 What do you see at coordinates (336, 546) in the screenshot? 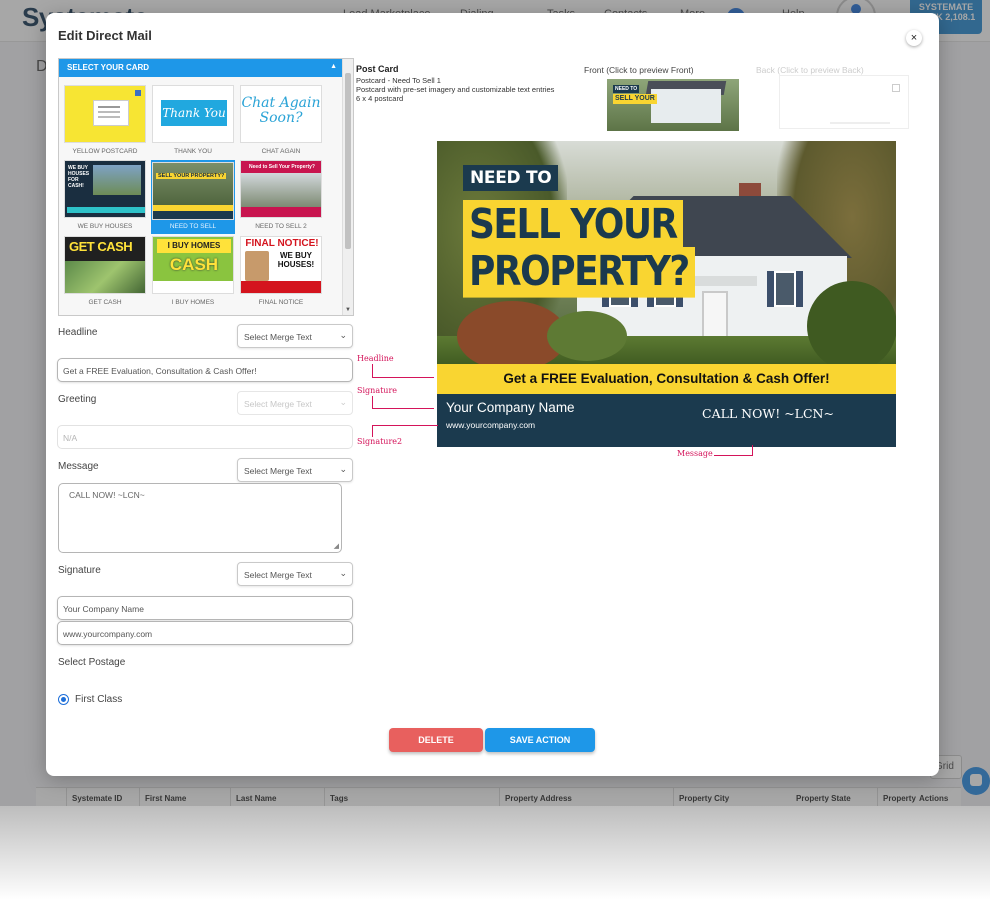
I see `resize-grip-icon: ◢` at bounding box center [336, 546].